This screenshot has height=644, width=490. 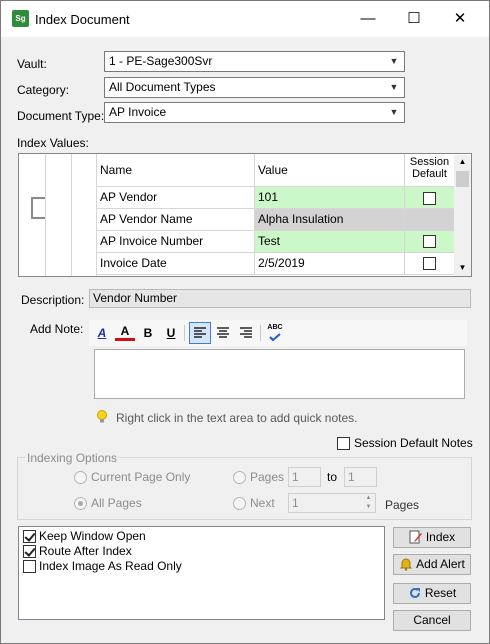 I want to click on document-type-value: AP Invoice, so click(x=138, y=112).